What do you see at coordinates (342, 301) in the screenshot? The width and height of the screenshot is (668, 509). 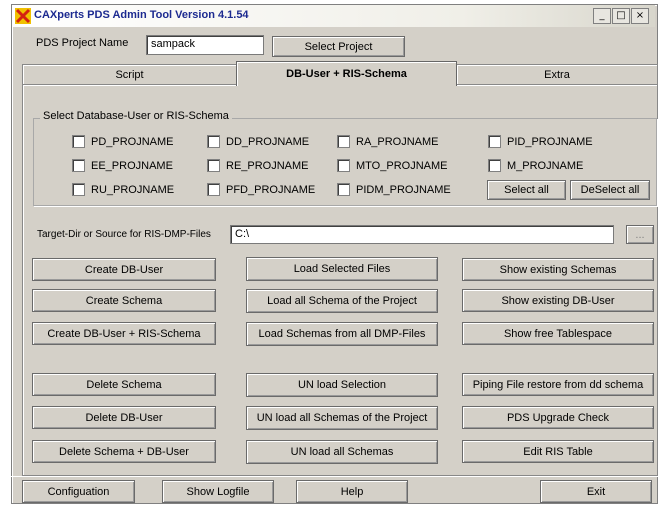 I see `load-all-schema-project-button: Load all Schema of the Project` at bounding box center [342, 301].